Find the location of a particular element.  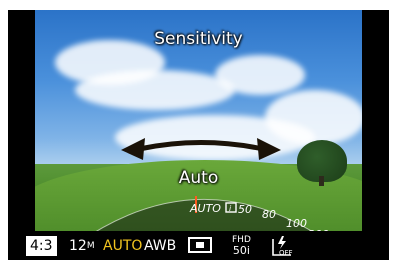

multi-metering-icon is located at coordinates (200, 245).